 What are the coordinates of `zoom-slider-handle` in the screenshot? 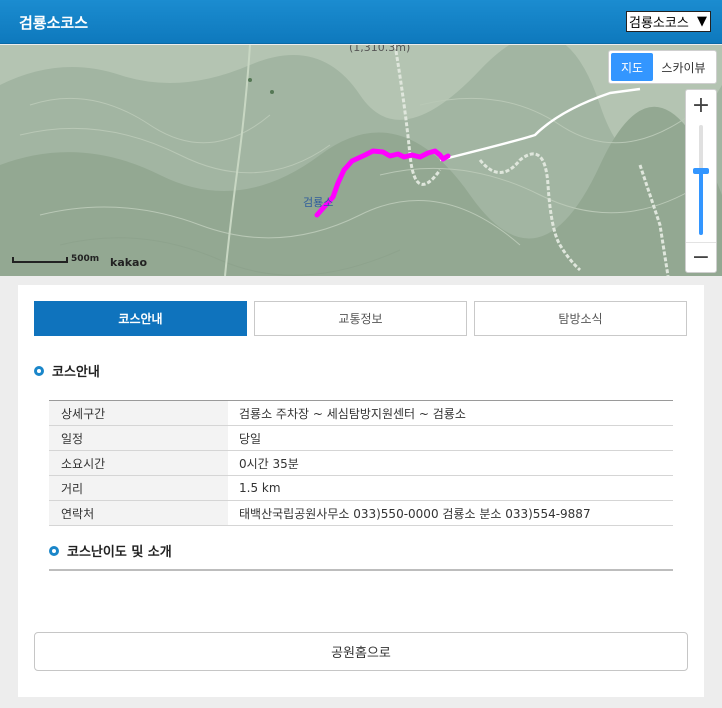 It's located at (701, 171).